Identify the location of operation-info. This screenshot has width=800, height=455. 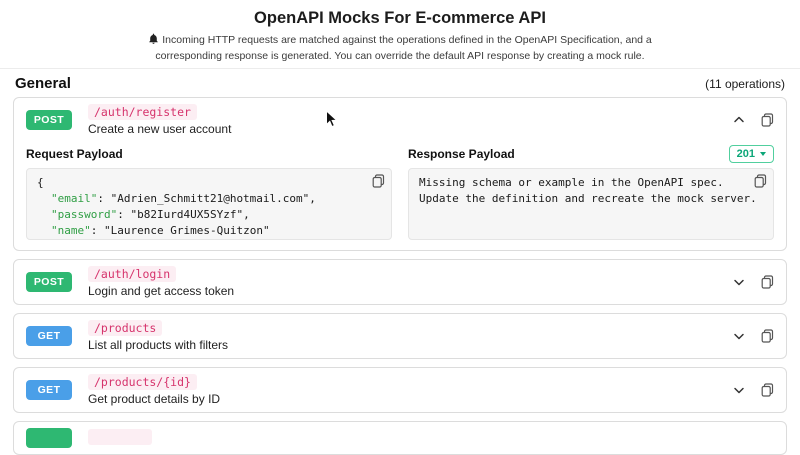
(120, 438).